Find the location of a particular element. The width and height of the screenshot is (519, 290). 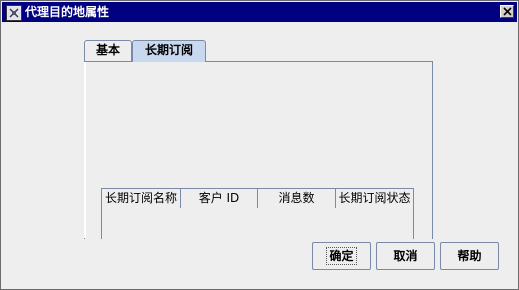

close-button is located at coordinates (507, 11).